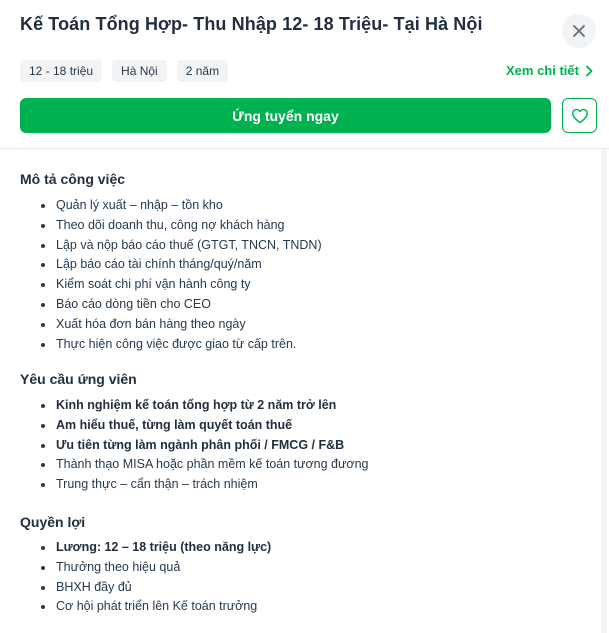  Describe the element at coordinates (180, 305) in the screenshot. I see `list-item: Báo cáo dòng tiền cho CEO` at that location.